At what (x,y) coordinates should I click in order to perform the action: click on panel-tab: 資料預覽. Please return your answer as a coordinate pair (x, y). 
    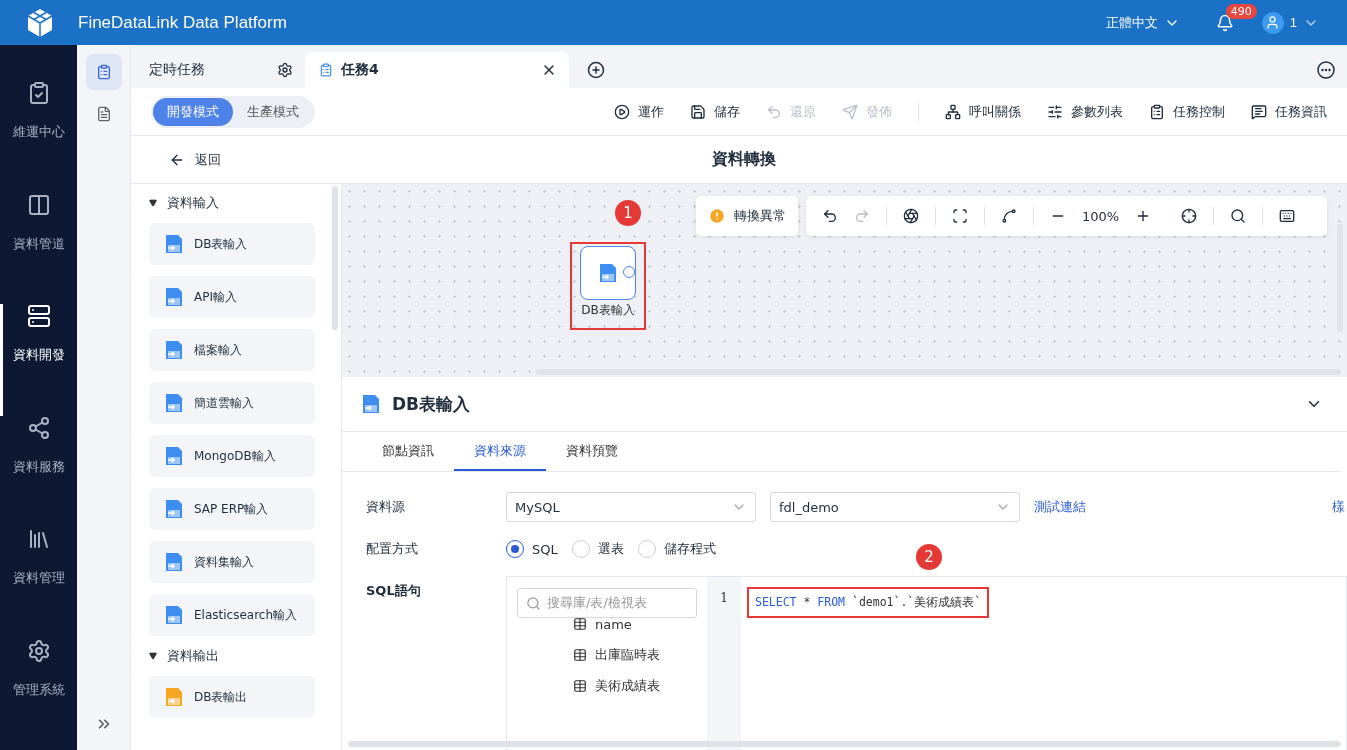
    Looking at the image, I should click on (592, 451).